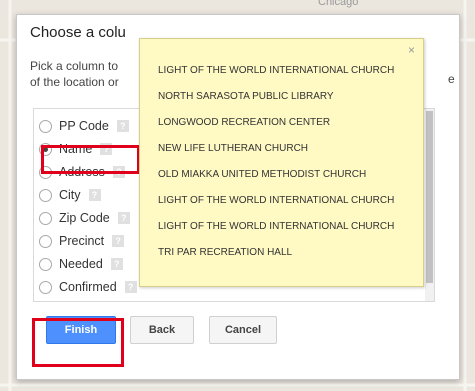  Describe the element at coordinates (90, 159) in the screenshot. I see `name-option-highlight` at that location.